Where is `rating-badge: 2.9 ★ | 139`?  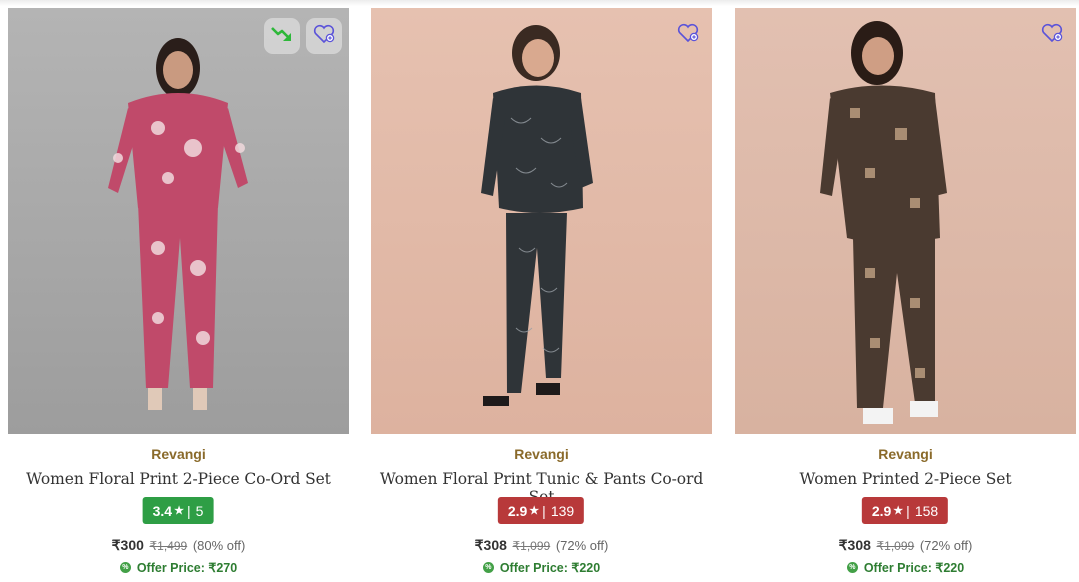
rating-badge: 2.9 ★ | 139 is located at coordinates (541, 510).